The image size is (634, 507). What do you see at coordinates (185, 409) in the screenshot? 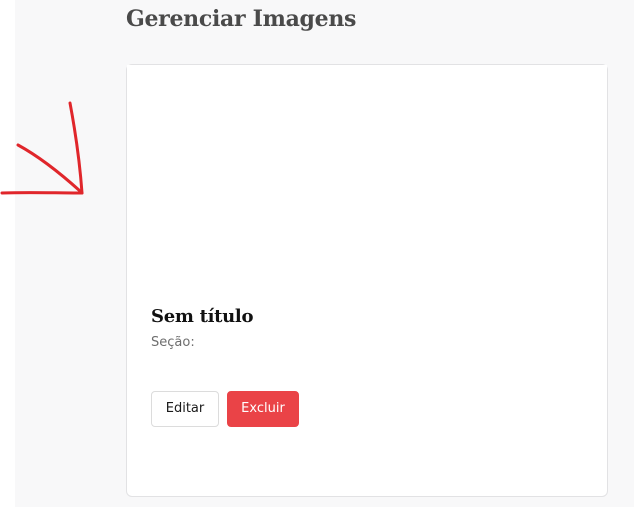
I see `edit-button: Editar` at bounding box center [185, 409].